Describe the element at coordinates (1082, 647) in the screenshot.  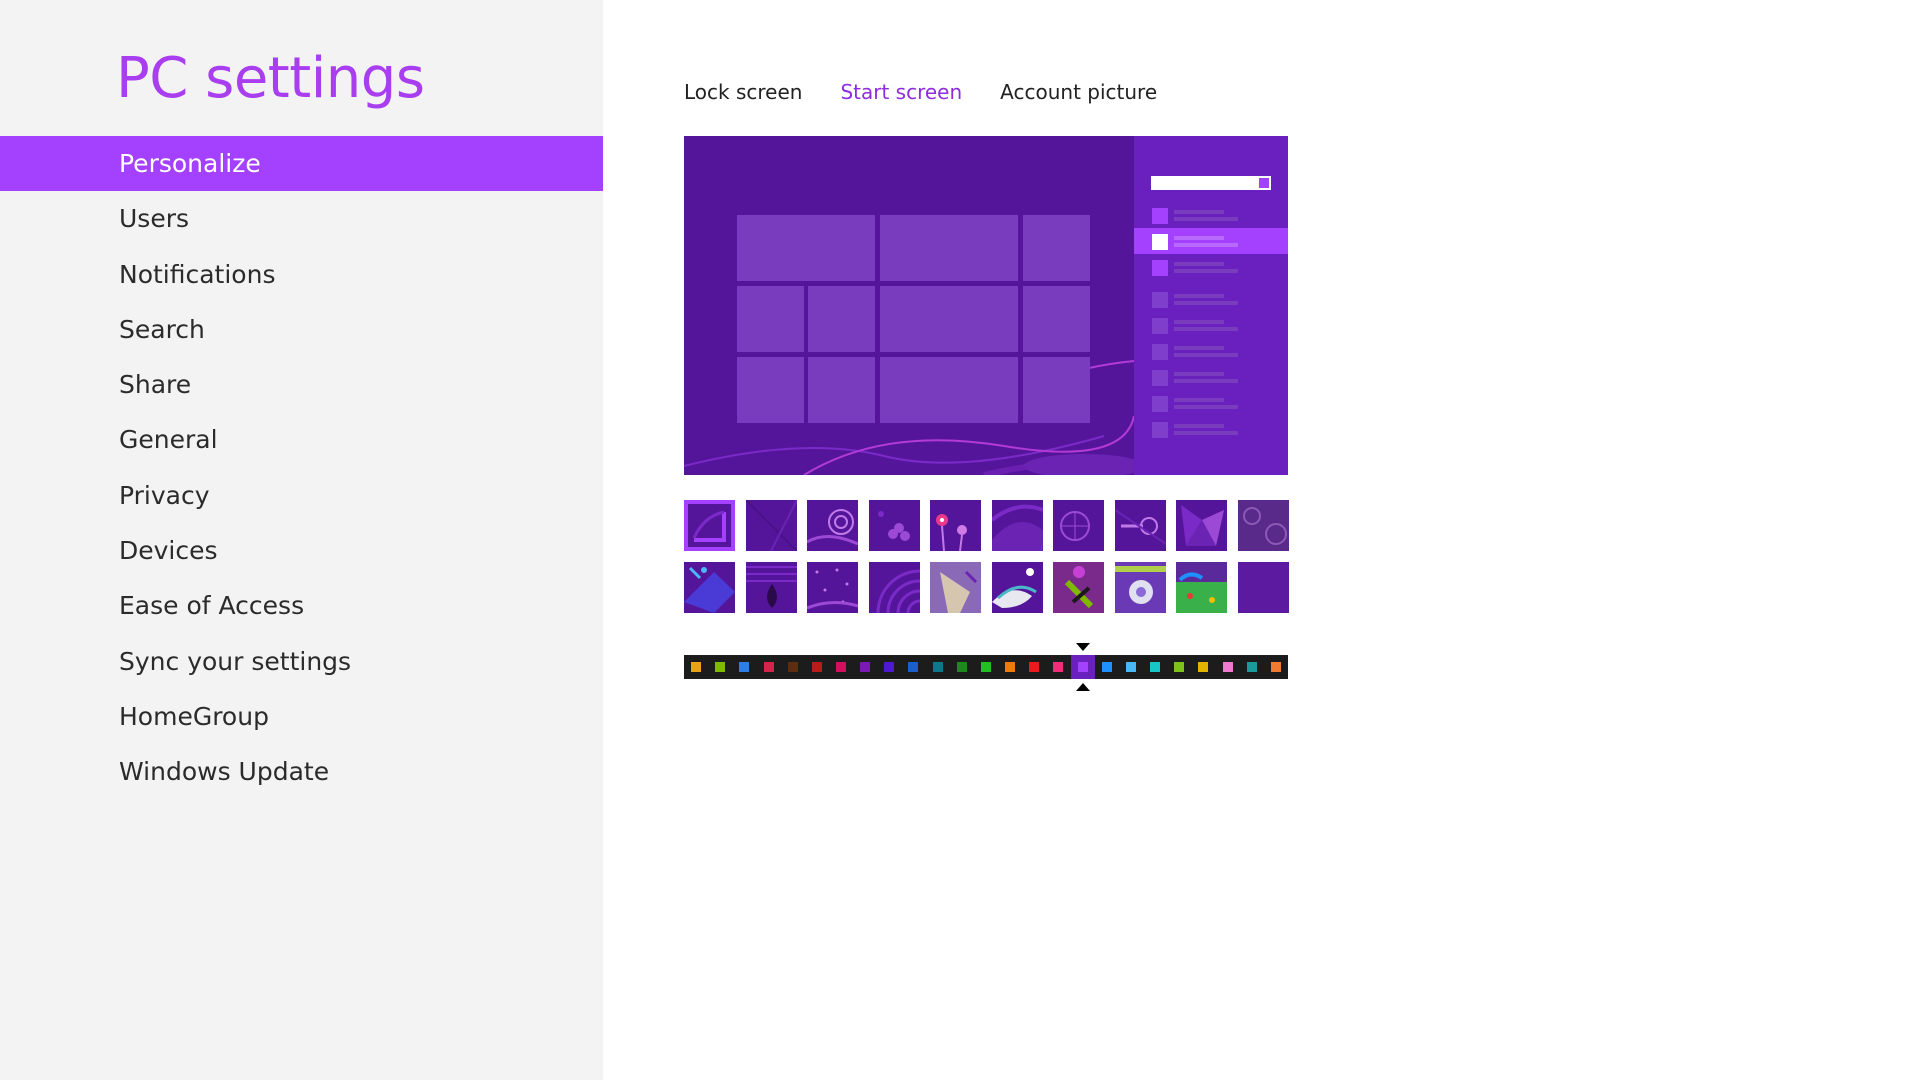
I see `selection-marker-top-icon` at that location.